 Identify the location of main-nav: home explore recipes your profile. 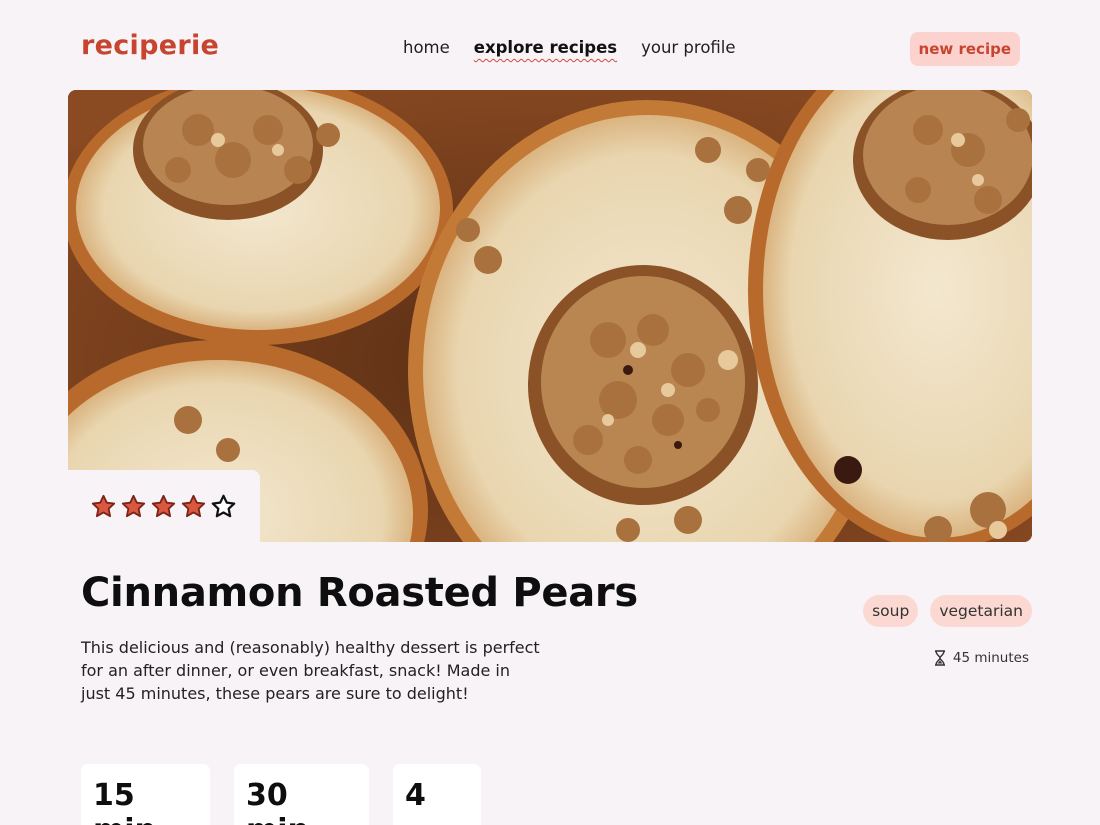
(569, 47).